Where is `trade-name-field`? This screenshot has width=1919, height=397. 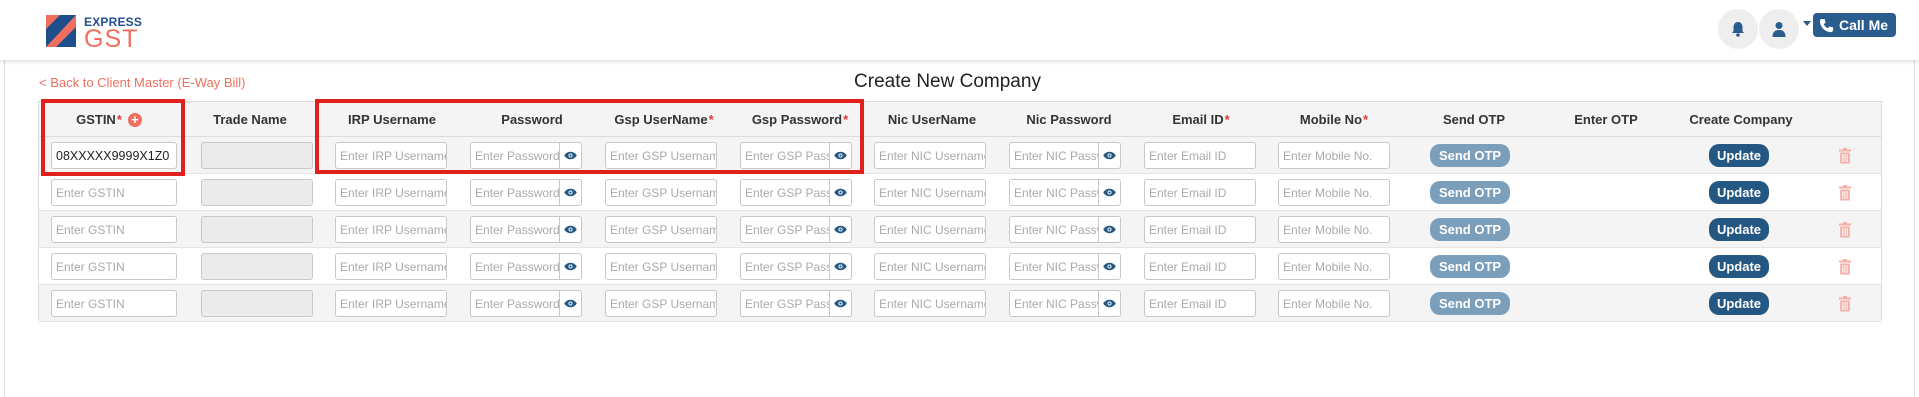
trade-name-field is located at coordinates (257, 229).